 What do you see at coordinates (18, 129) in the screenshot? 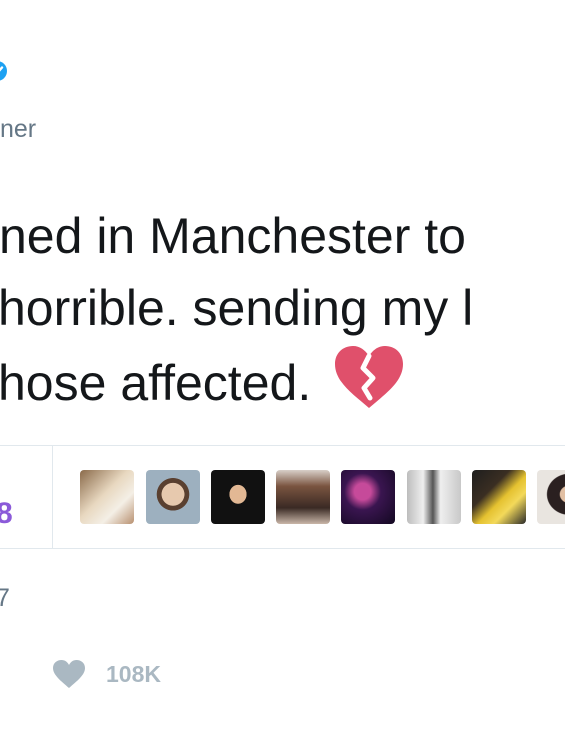
I see `user-handle: ner` at bounding box center [18, 129].